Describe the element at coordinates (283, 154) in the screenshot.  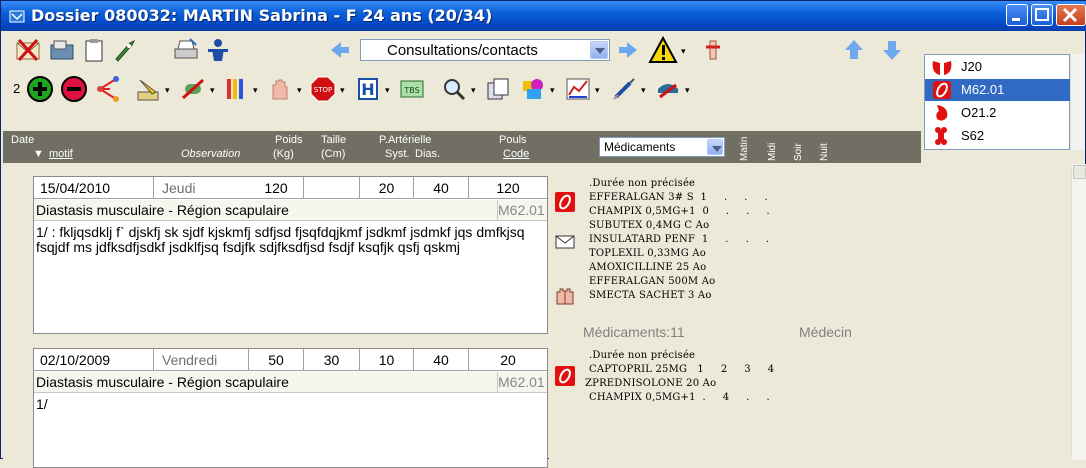
I see `header-poids-unit: (Kg)` at that location.